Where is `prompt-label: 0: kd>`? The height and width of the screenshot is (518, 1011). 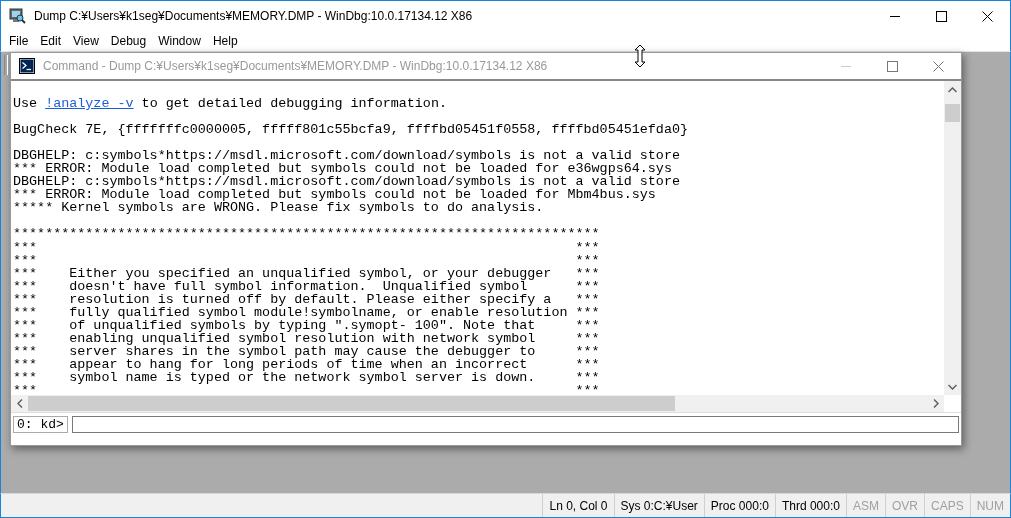
prompt-label: 0: kd> is located at coordinates (40, 424).